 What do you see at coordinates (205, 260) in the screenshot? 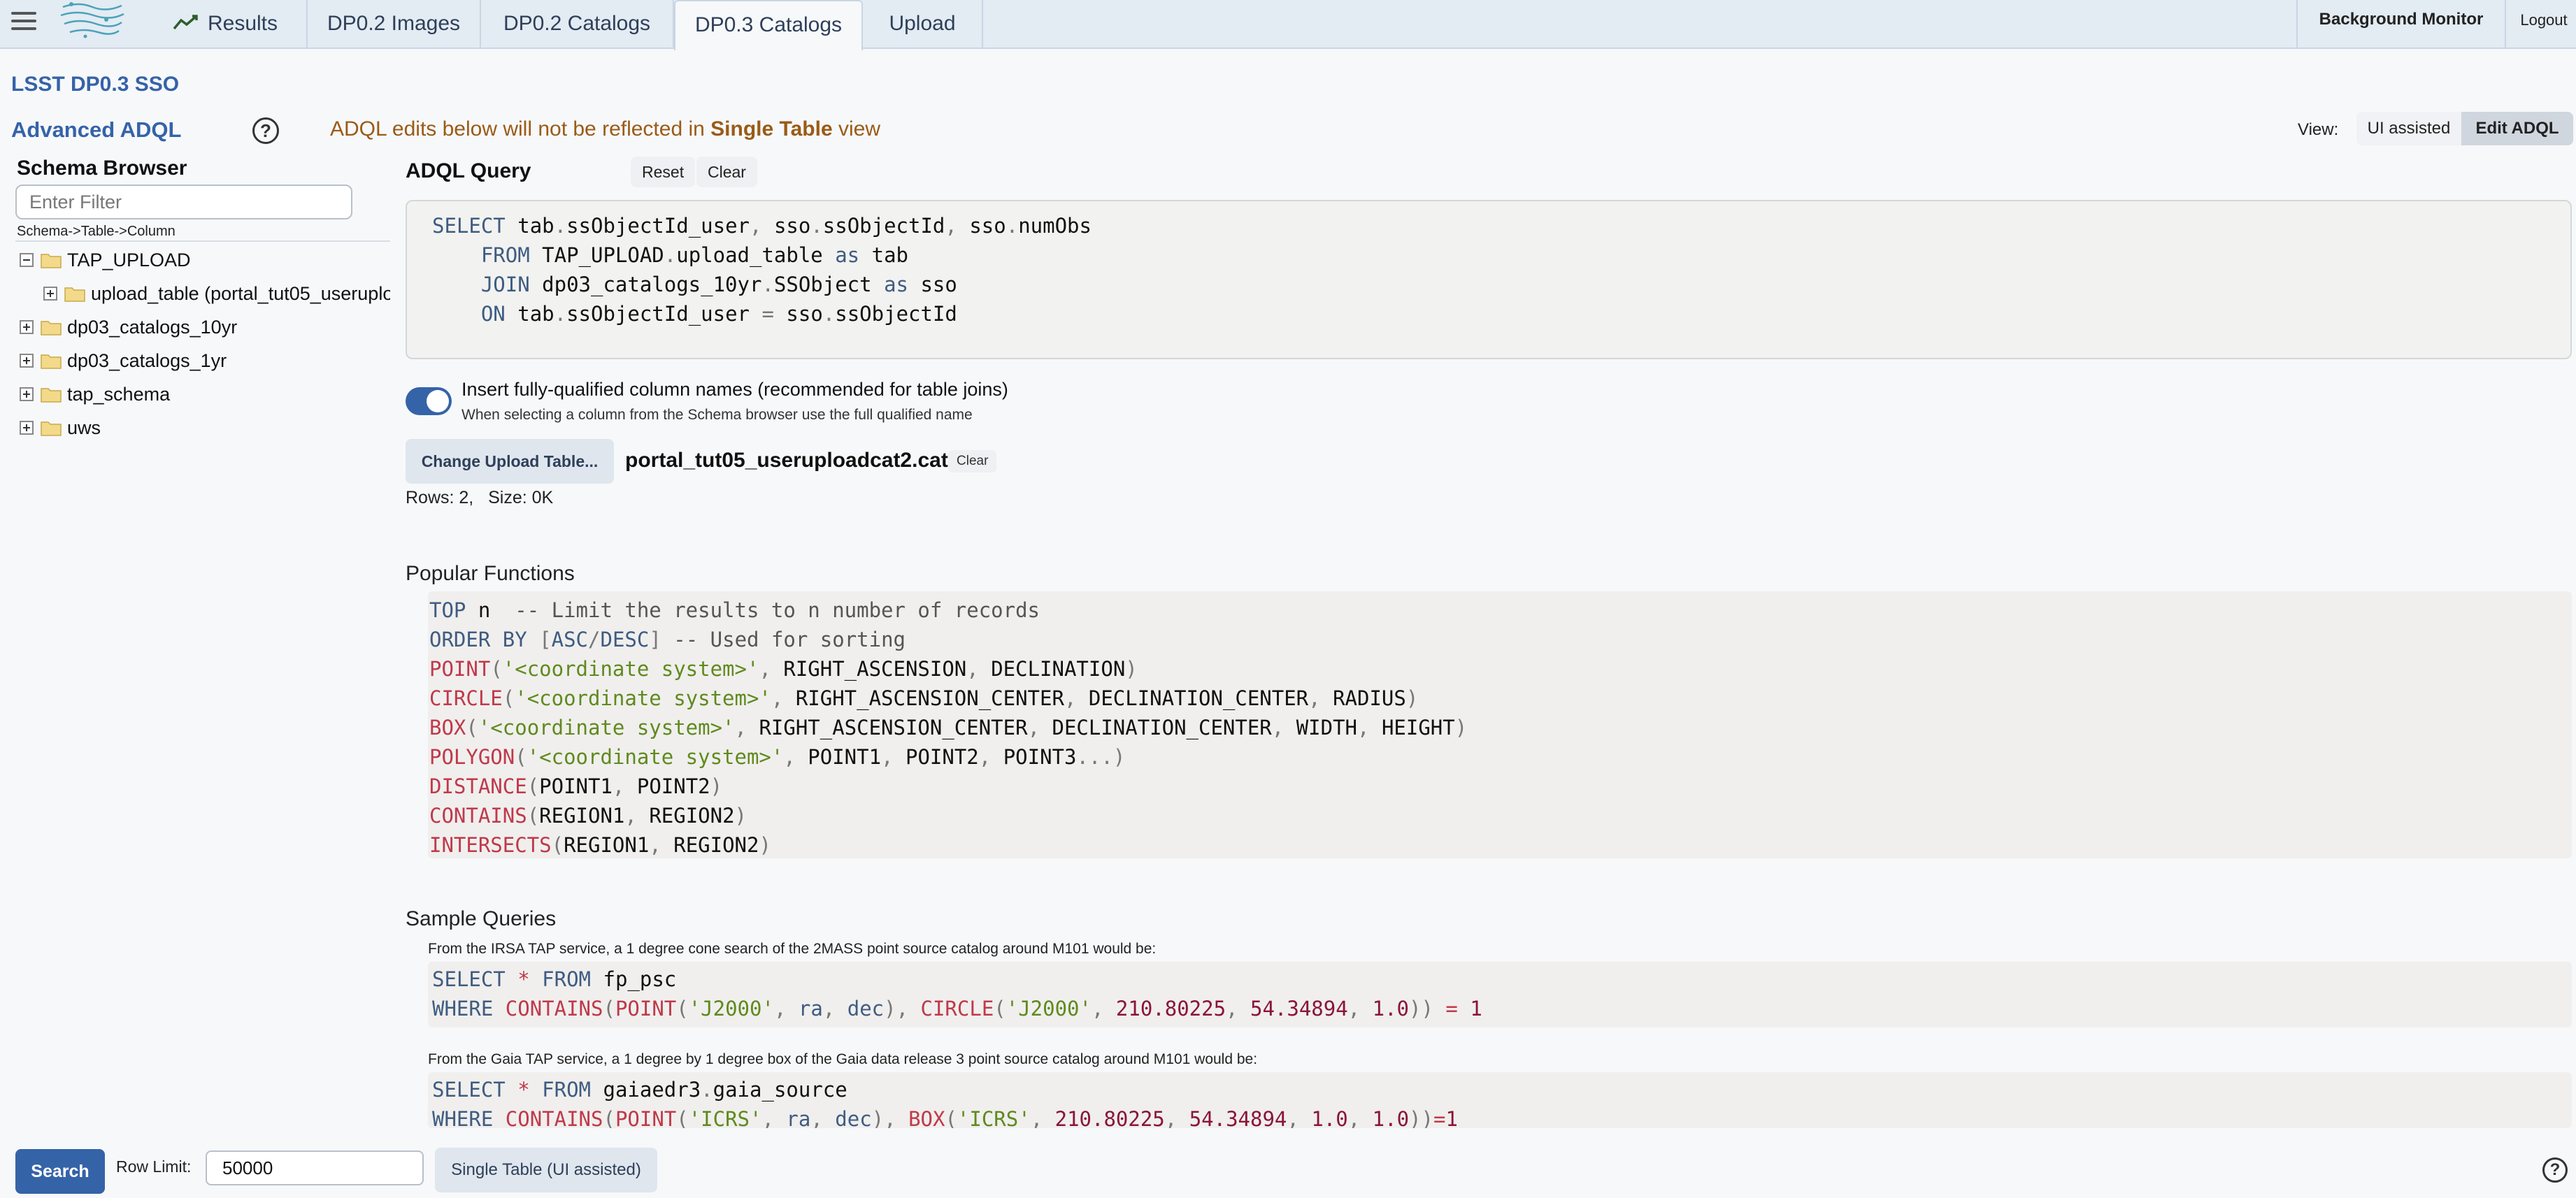
I see `tree-node-tap-upload: TAP_UPLOAD` at bounding box center [205, 260].